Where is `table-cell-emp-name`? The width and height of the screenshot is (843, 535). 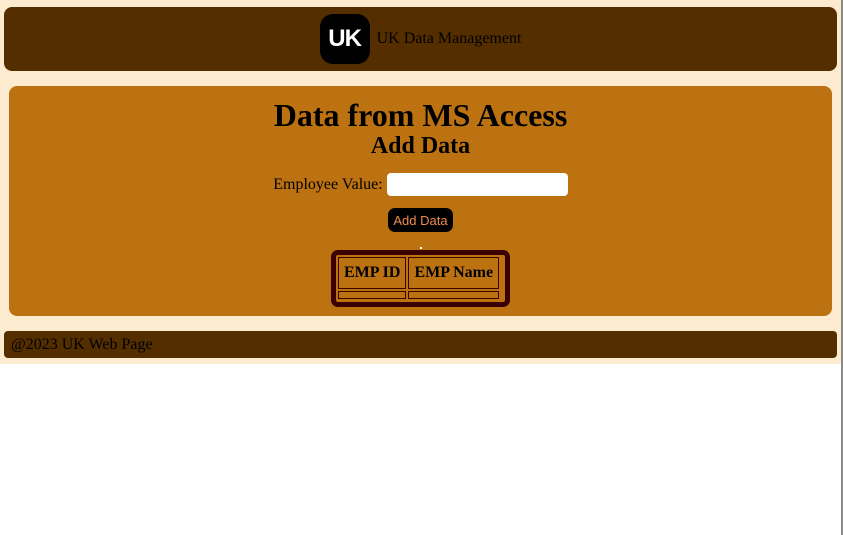 table-cell-emp-name is located at coordinates (454, 295).